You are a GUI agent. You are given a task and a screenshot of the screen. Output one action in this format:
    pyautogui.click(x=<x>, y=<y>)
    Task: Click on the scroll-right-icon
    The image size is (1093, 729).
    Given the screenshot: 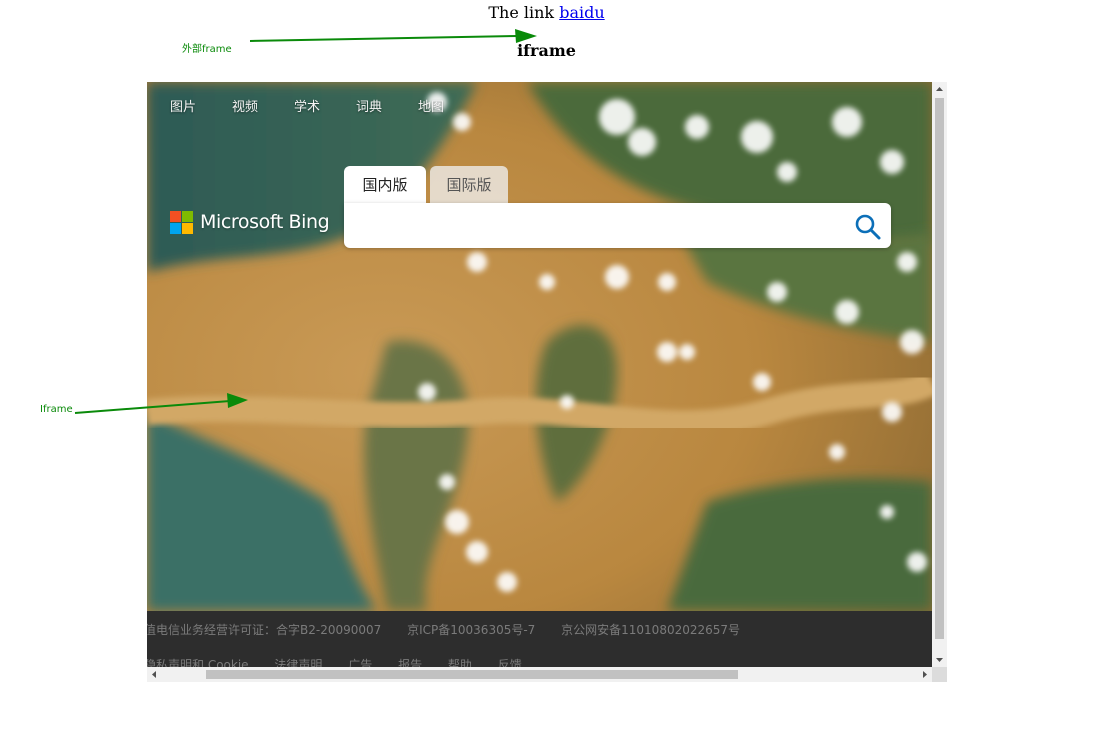 What is the action you would take?
    pyautogui.click(x=924, y=674)
    